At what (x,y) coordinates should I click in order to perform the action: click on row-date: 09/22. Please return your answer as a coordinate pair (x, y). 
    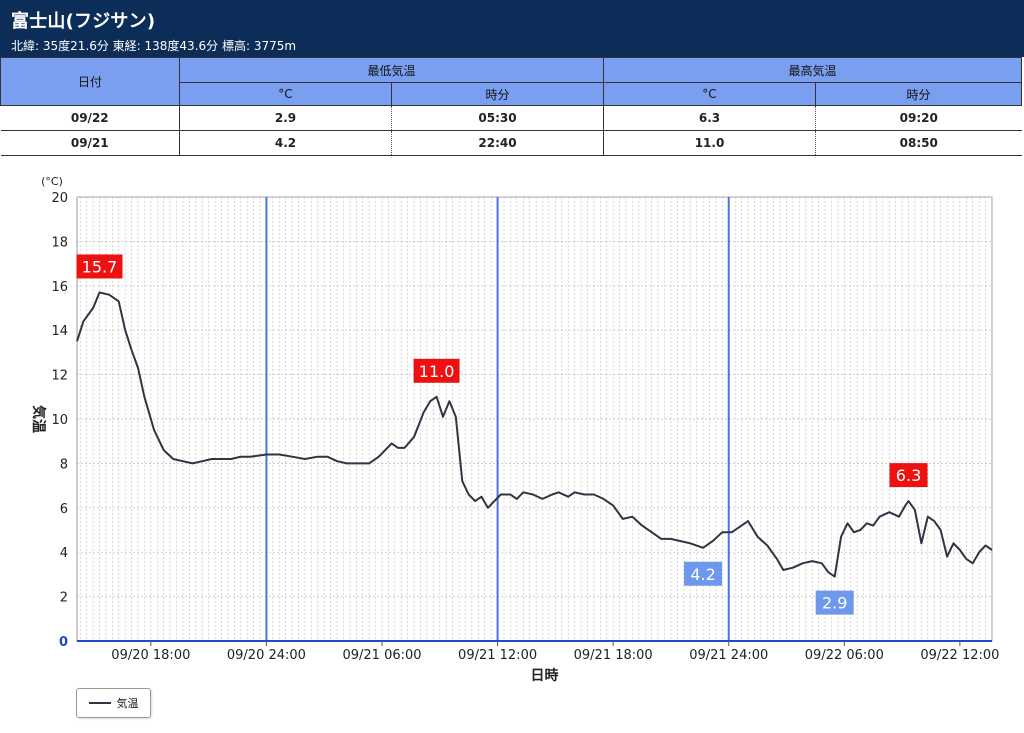
    Looking at the image, I should click on (90, 118).